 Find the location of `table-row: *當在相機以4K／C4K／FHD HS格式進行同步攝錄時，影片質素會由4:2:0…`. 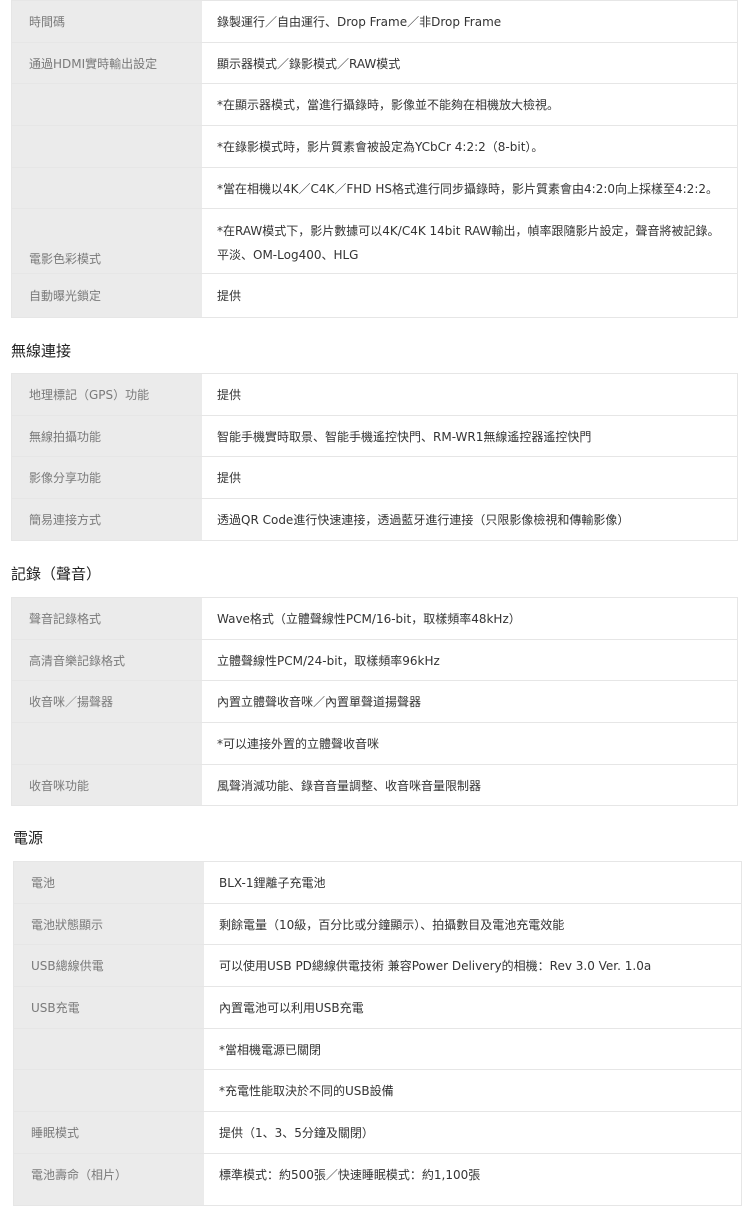

table-row: *當在相機以4K／C4K／FHD HS格式進行同步攝錄時，影片質素會由4:2:0… is located at coordinates (374, 189).